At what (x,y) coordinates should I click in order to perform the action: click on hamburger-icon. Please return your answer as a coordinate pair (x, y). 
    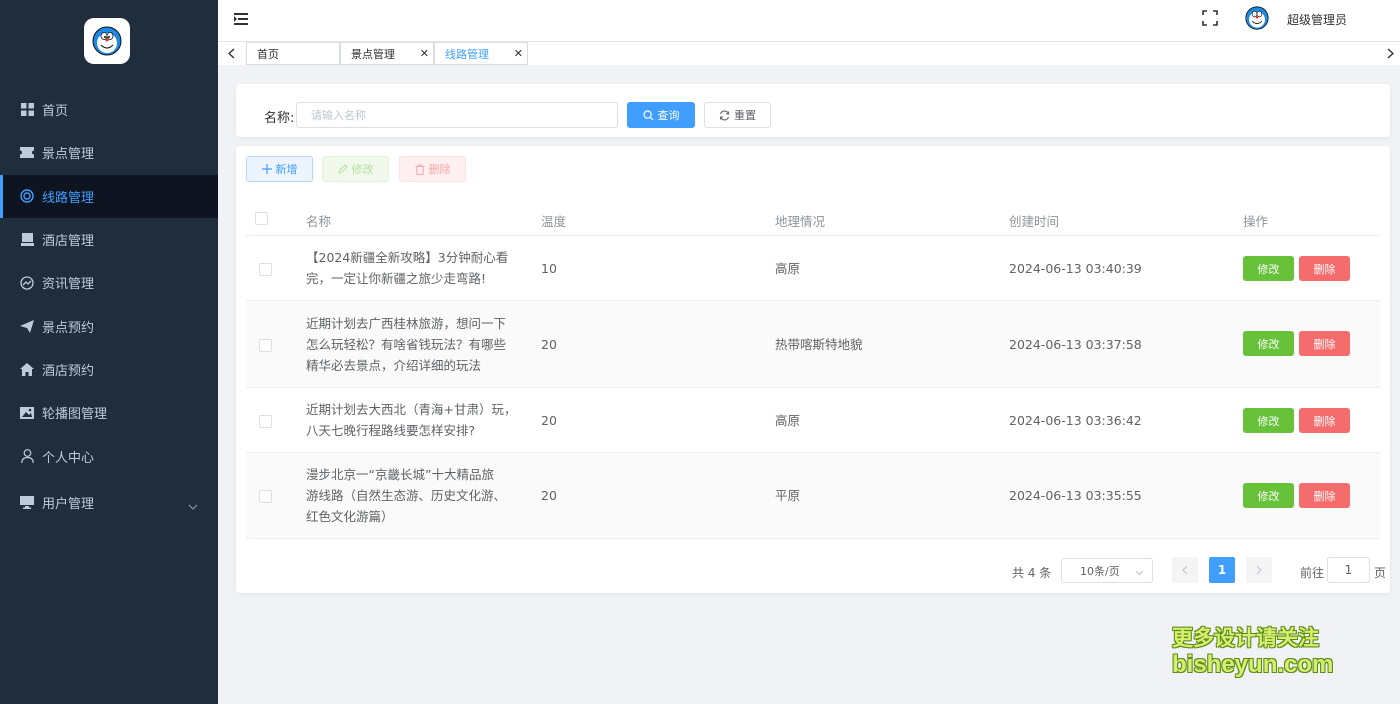
    Looking at the image, I should click on (242, 20).